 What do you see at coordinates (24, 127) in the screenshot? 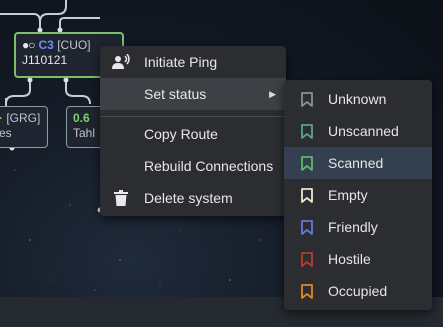
I see `map-node-grg: · [GRG] es` at bounding box center [24, 127].